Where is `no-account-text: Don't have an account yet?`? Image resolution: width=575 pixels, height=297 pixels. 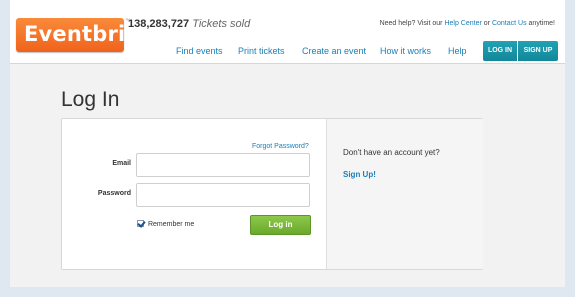 no-account-text: Don't have an account yet? is located at coordinates (391, 152).